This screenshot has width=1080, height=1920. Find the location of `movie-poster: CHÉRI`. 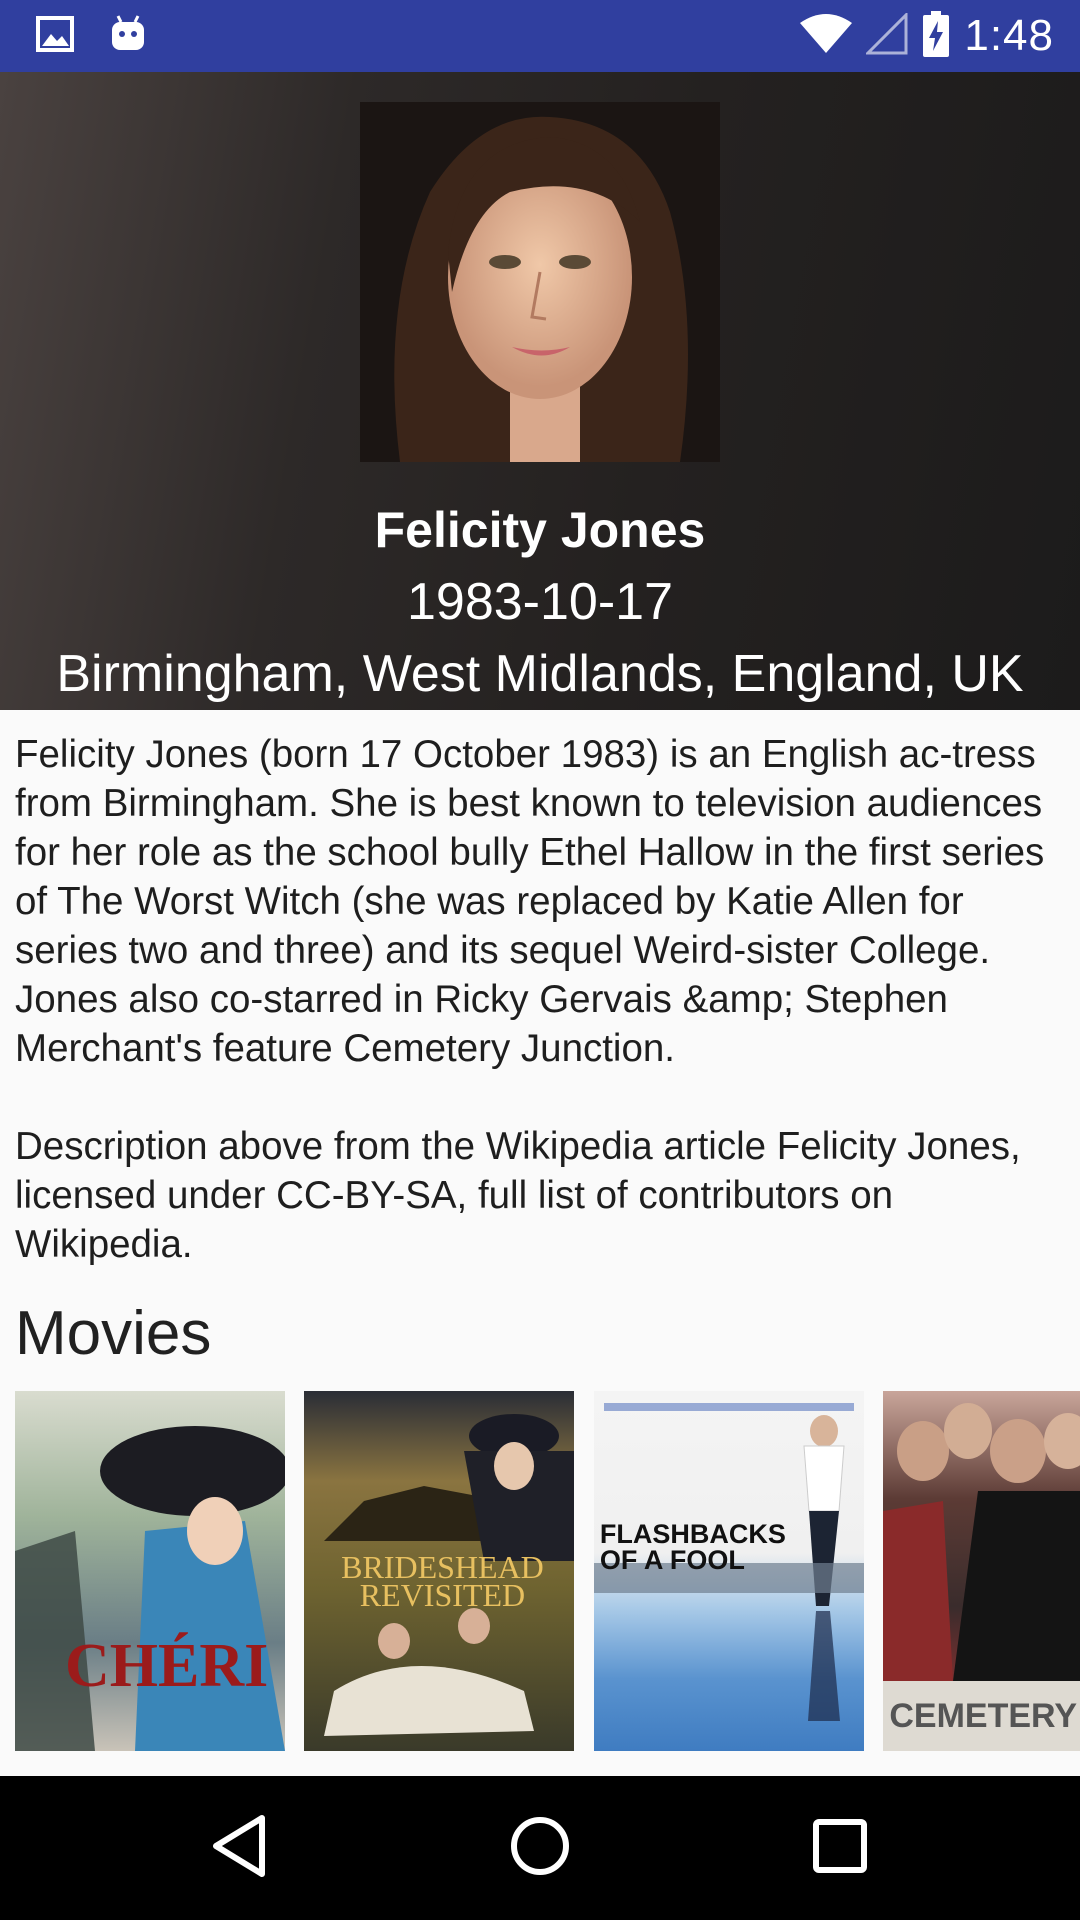

movie-poster: CHÉRI is located at coordinates (150, 1571).